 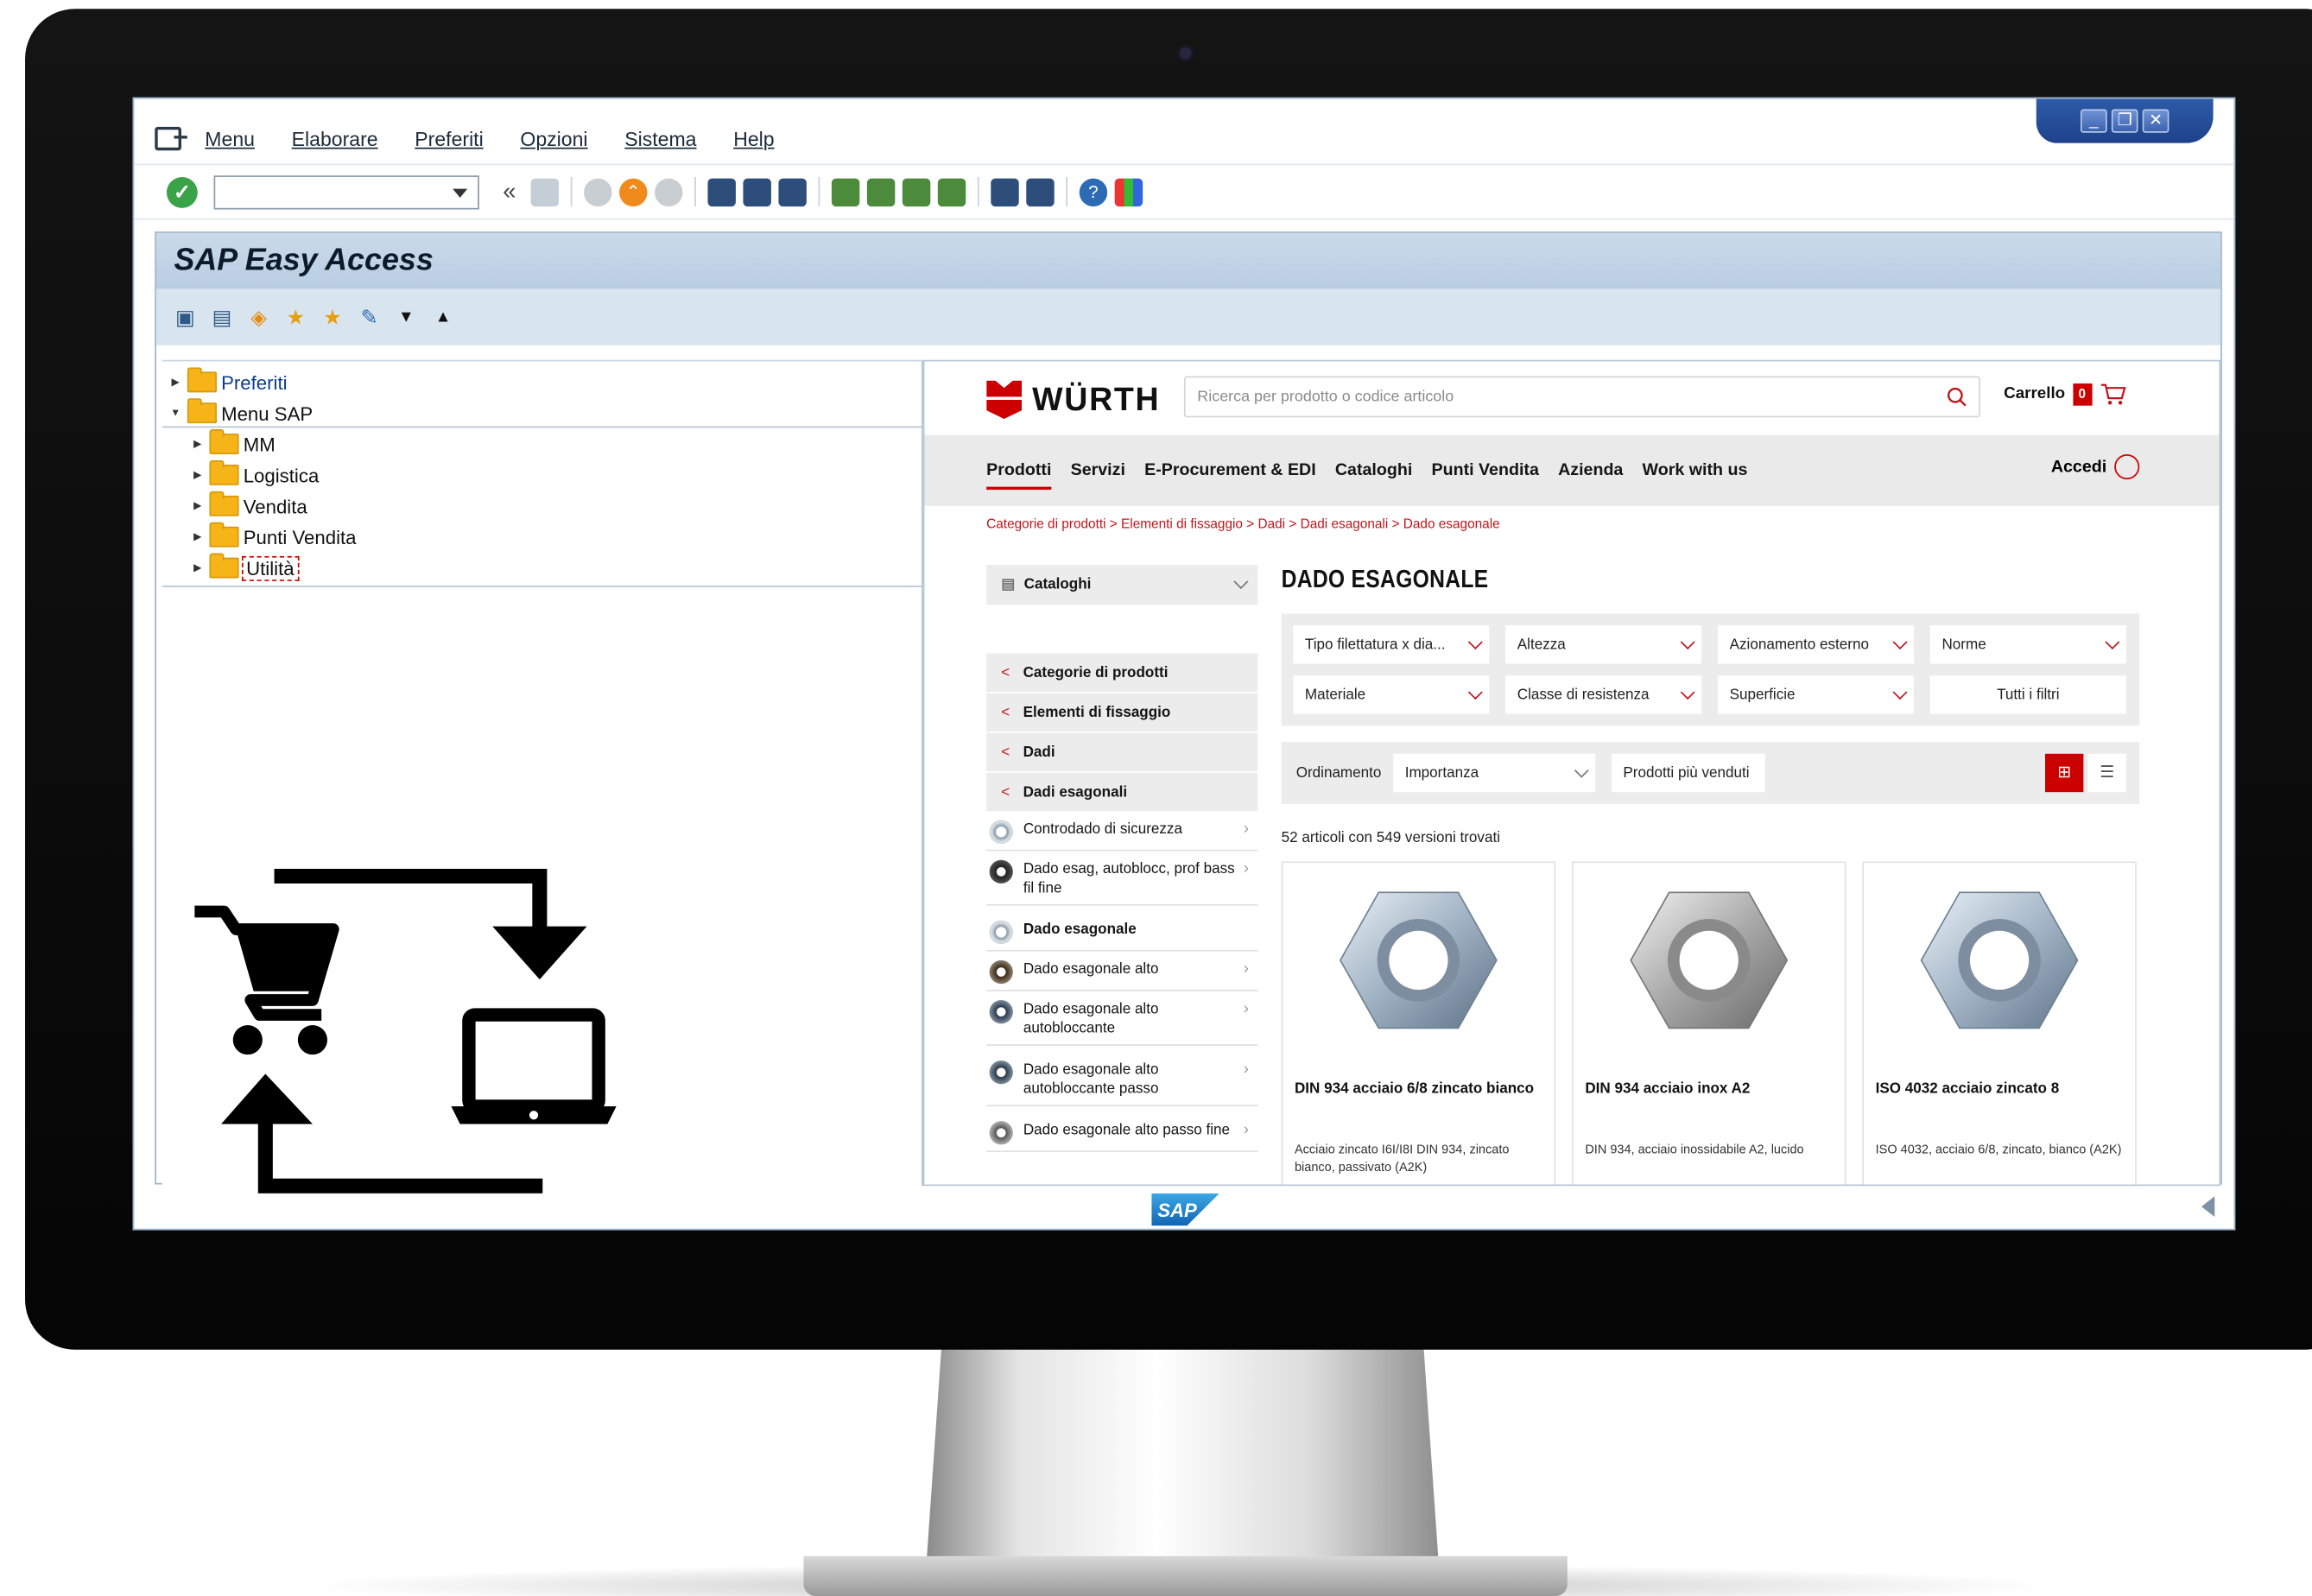 What do you see at coordinates (244, 568) in the screenshot?
I see `tree-node-utilita: ▶ Utilità` at bounding box center [244, 568].